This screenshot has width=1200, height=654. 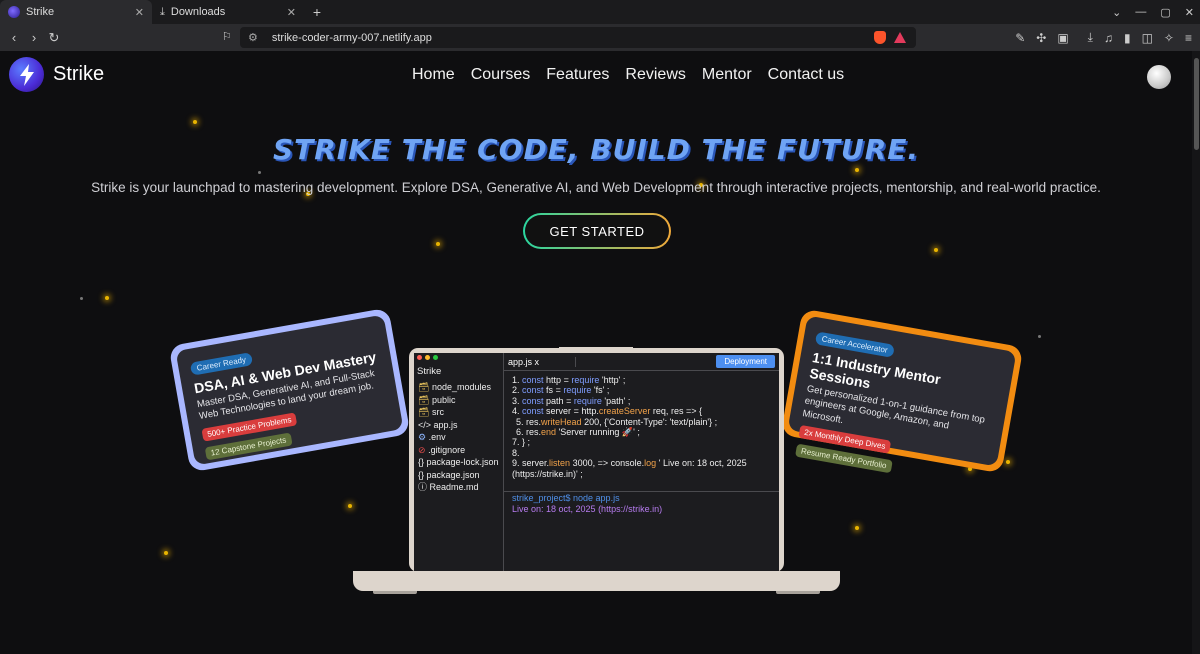 I want to click on get-started-button: GET STARTED, so click(x=597, y=231).